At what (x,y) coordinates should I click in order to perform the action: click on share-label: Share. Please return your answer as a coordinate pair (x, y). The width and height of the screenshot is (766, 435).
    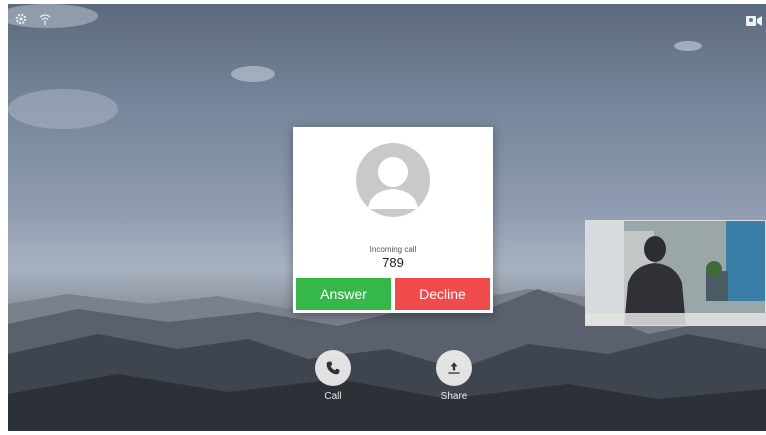
    Looking at the image, I should click on (454, 396).